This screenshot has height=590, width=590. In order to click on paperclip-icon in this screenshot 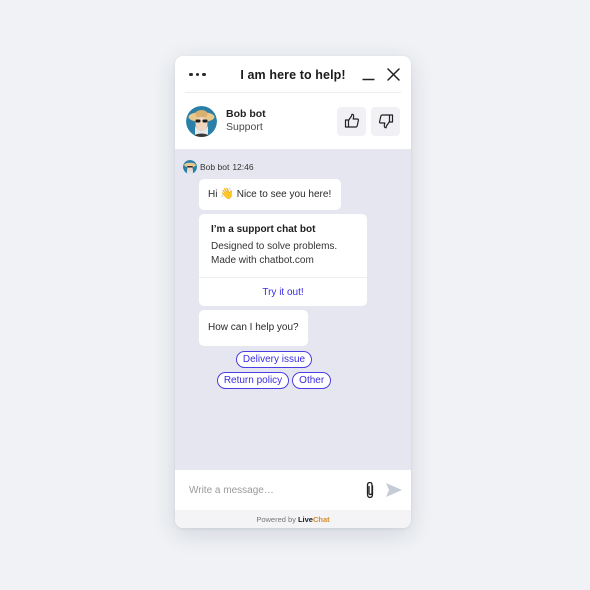, I will do `click(370, 490)`.